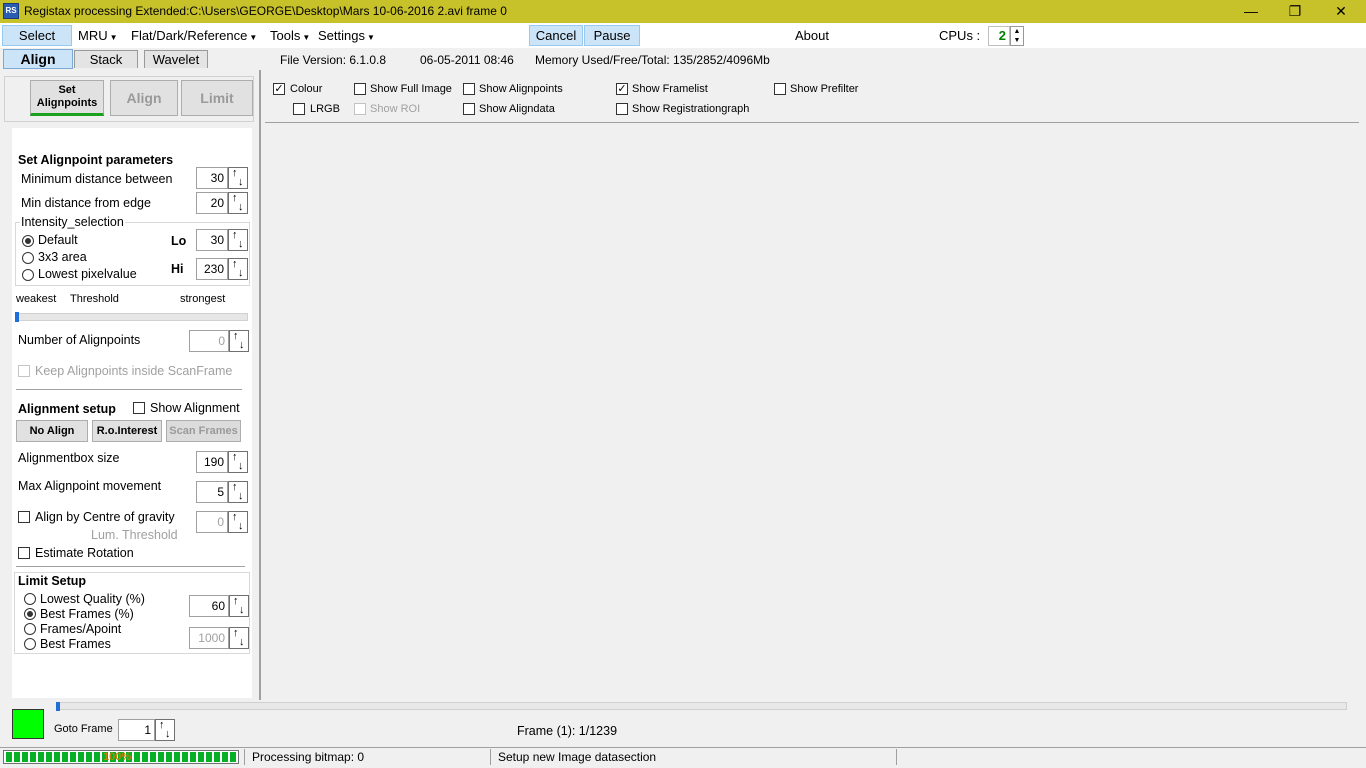  What do you see at coordinates (136, 730) in the screenshot?
I see `goto-frame-input: 1` at bounding box center [136, 730].